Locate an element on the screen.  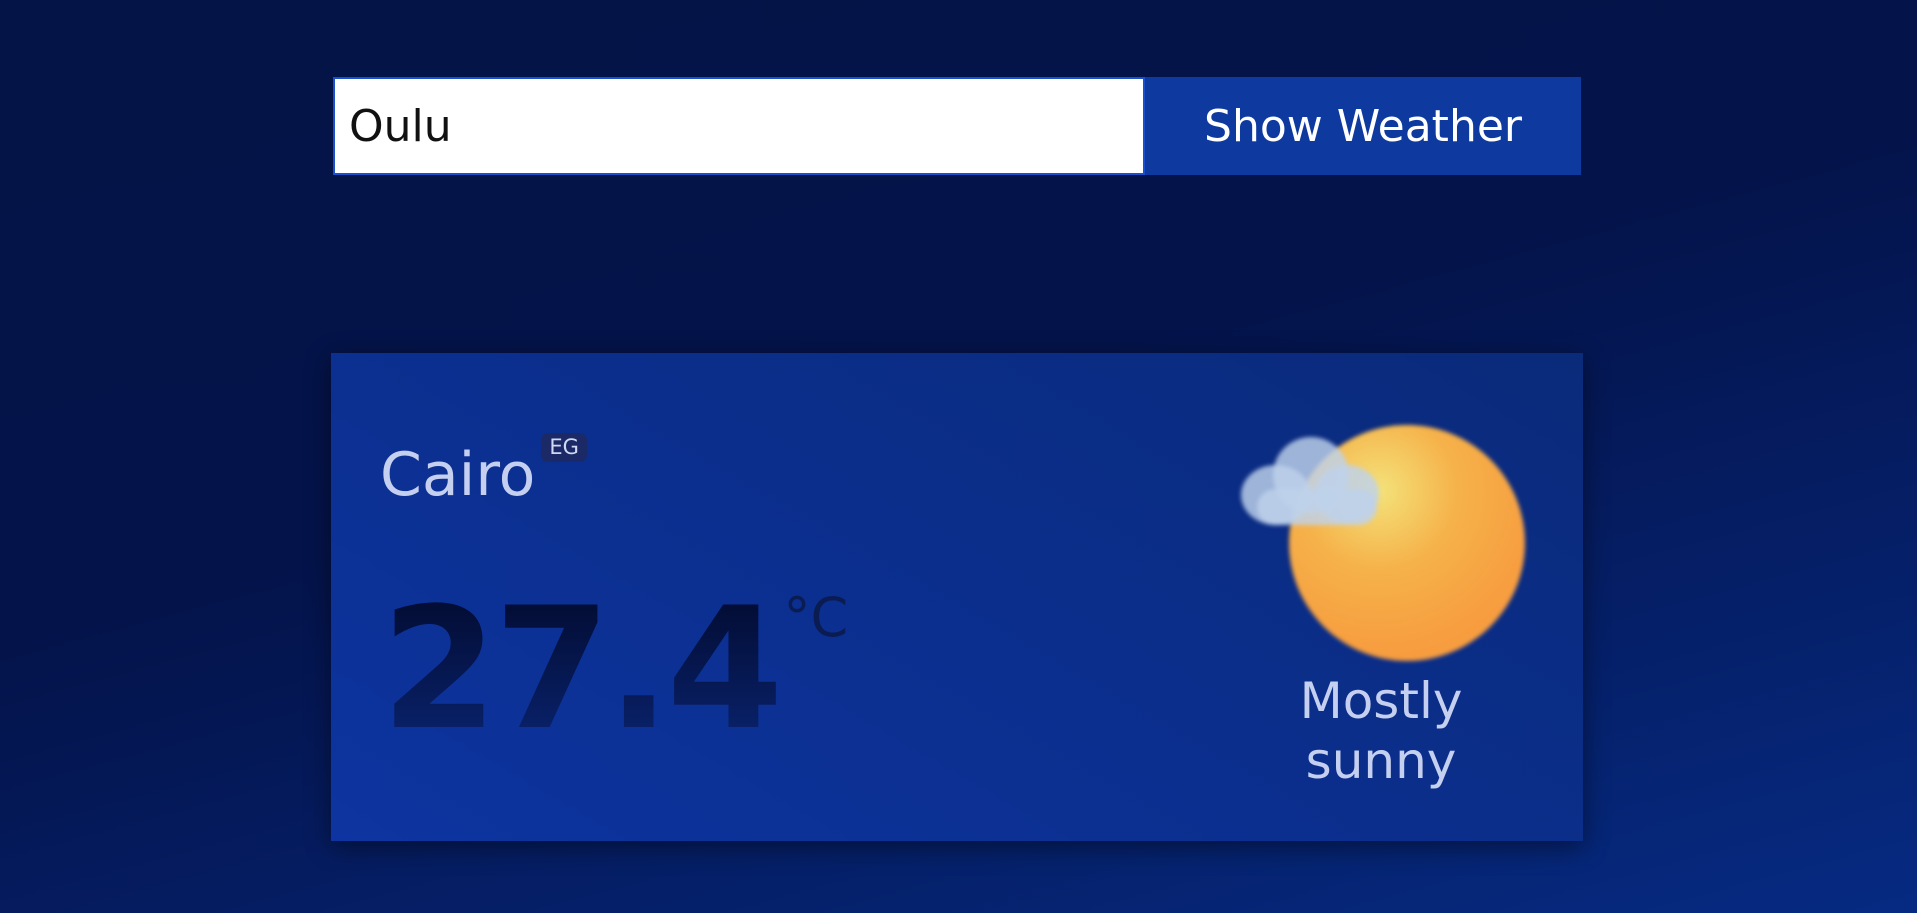
country-badge: EG is located at coordinates (564, 448).